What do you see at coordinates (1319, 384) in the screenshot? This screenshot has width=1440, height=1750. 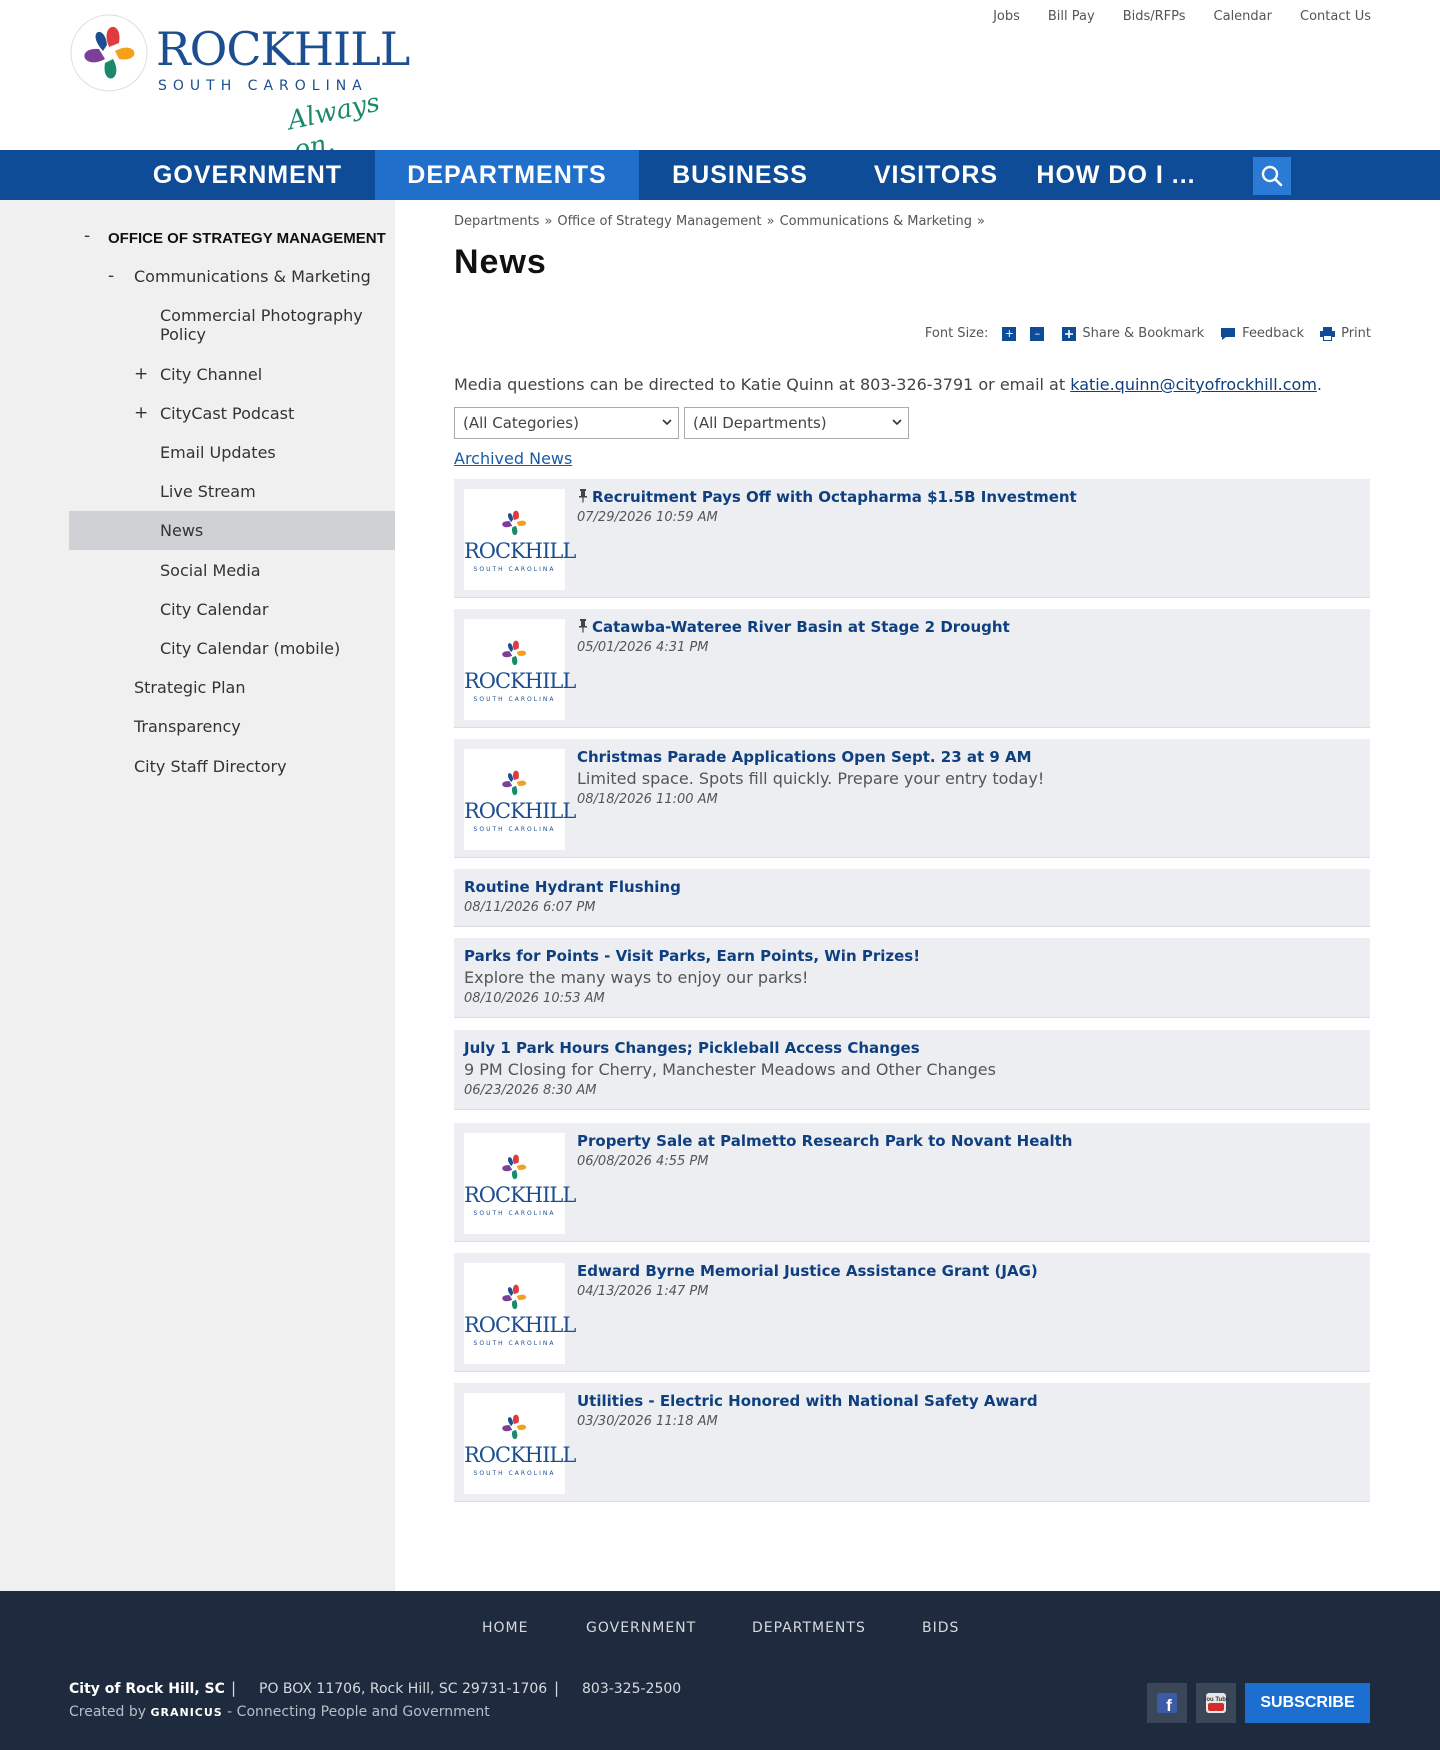 I see `intro-end: .` at bounding box center [1319, 384].